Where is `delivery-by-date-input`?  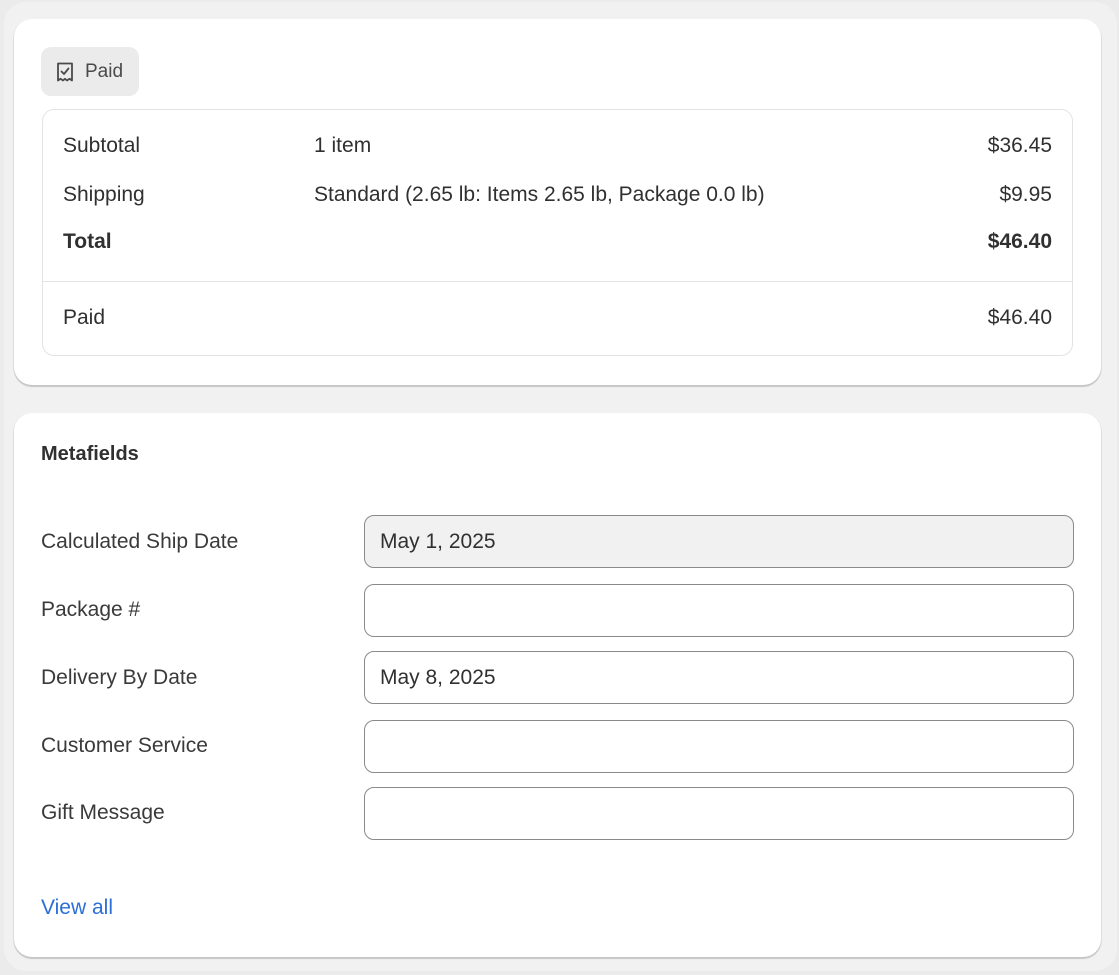 delivery-by-date-input is located at coordinates (719, 677).